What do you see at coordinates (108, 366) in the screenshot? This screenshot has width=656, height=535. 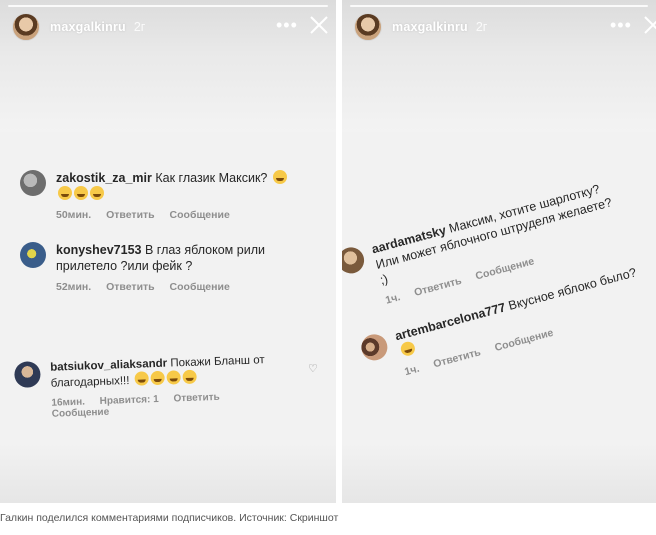 I see `comment-username: batsiukov_aliaksandr` at bounding box center [108, 366].